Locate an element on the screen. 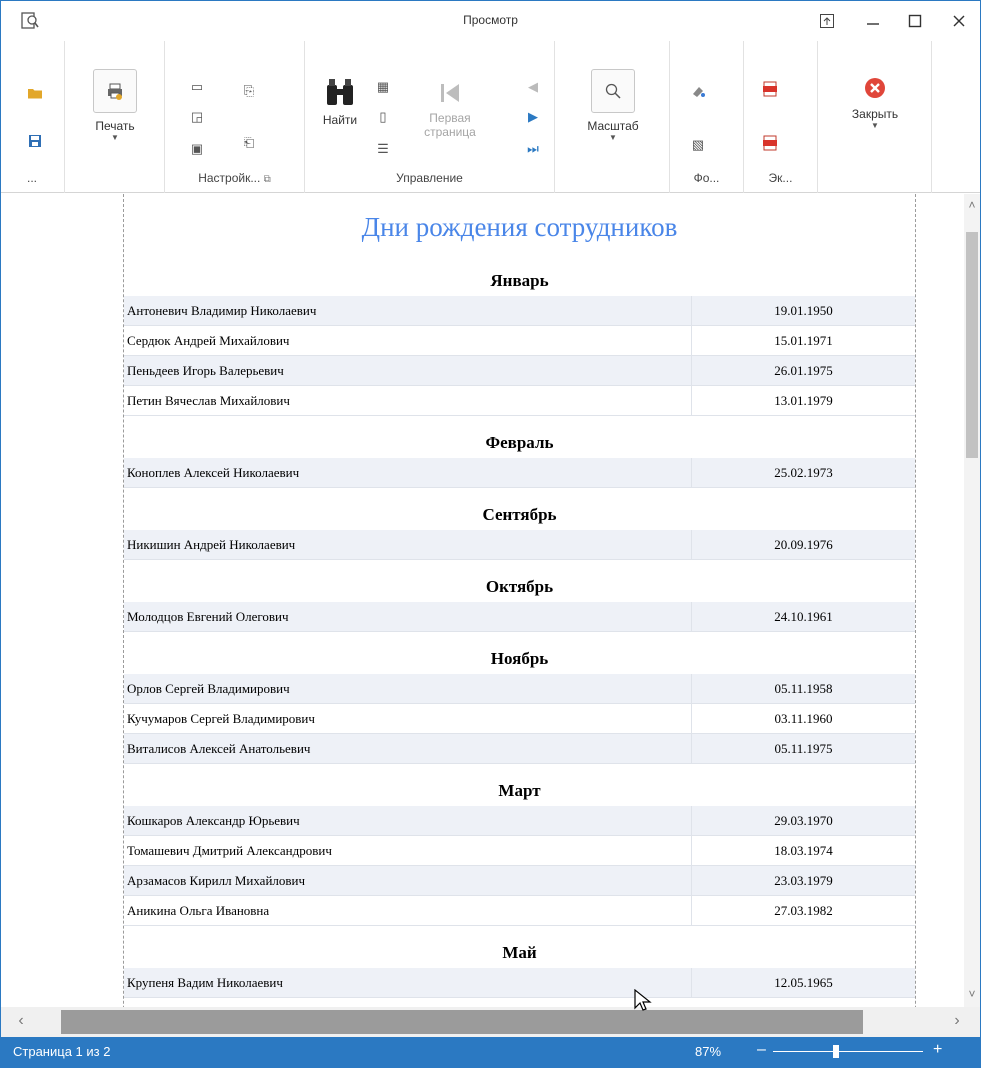  first-page-button: Первая страница is located at coordinates (450, 110).